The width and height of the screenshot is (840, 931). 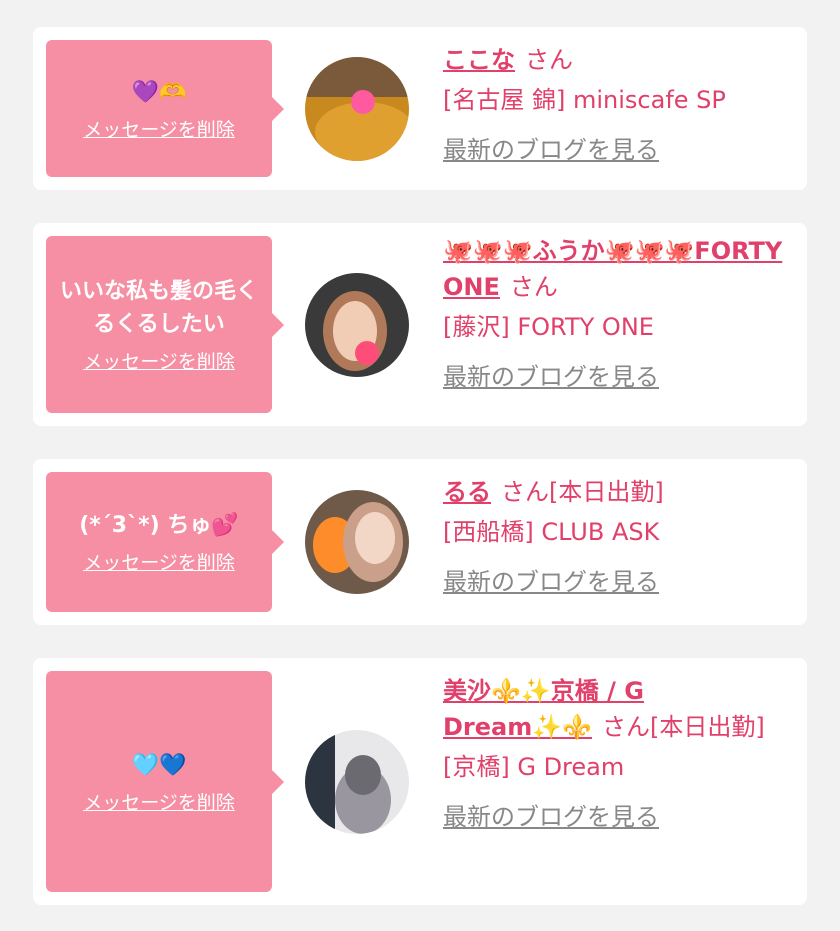 What do you see at coordinates (159, 525) in the screenshot?
I see `message-text: (*´3`*) ちゅ💕` at bounding box center [159, 525].